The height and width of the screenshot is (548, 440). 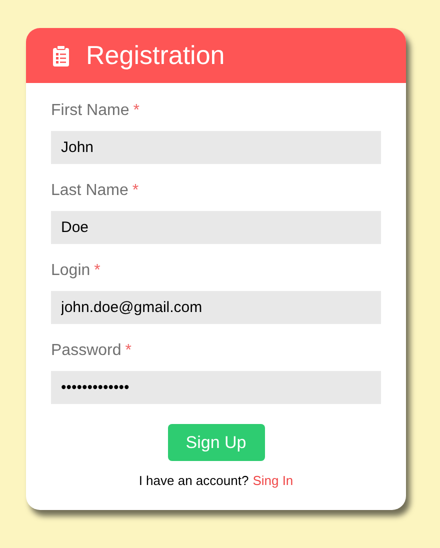 I want to click on field-label: Last Name, so click(x=89, y=191).